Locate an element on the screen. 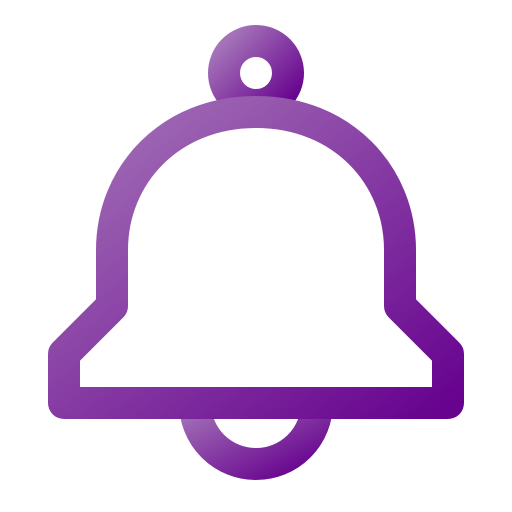  bell-top-ring is located at coordinates (256, 73).